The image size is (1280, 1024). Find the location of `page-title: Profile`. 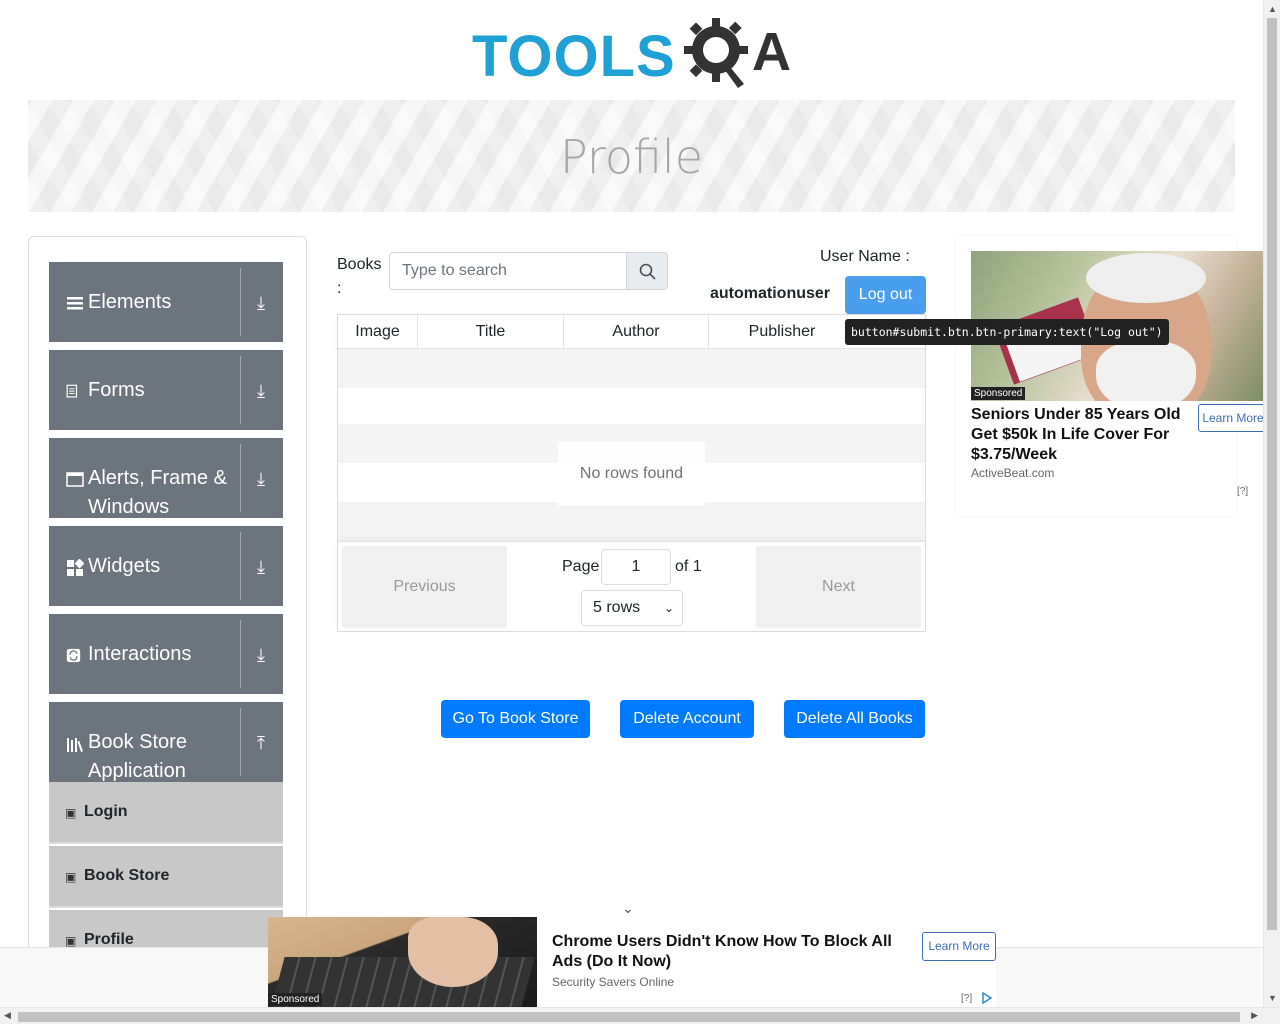

page-title: Profile is located at coordinates (631, 157).